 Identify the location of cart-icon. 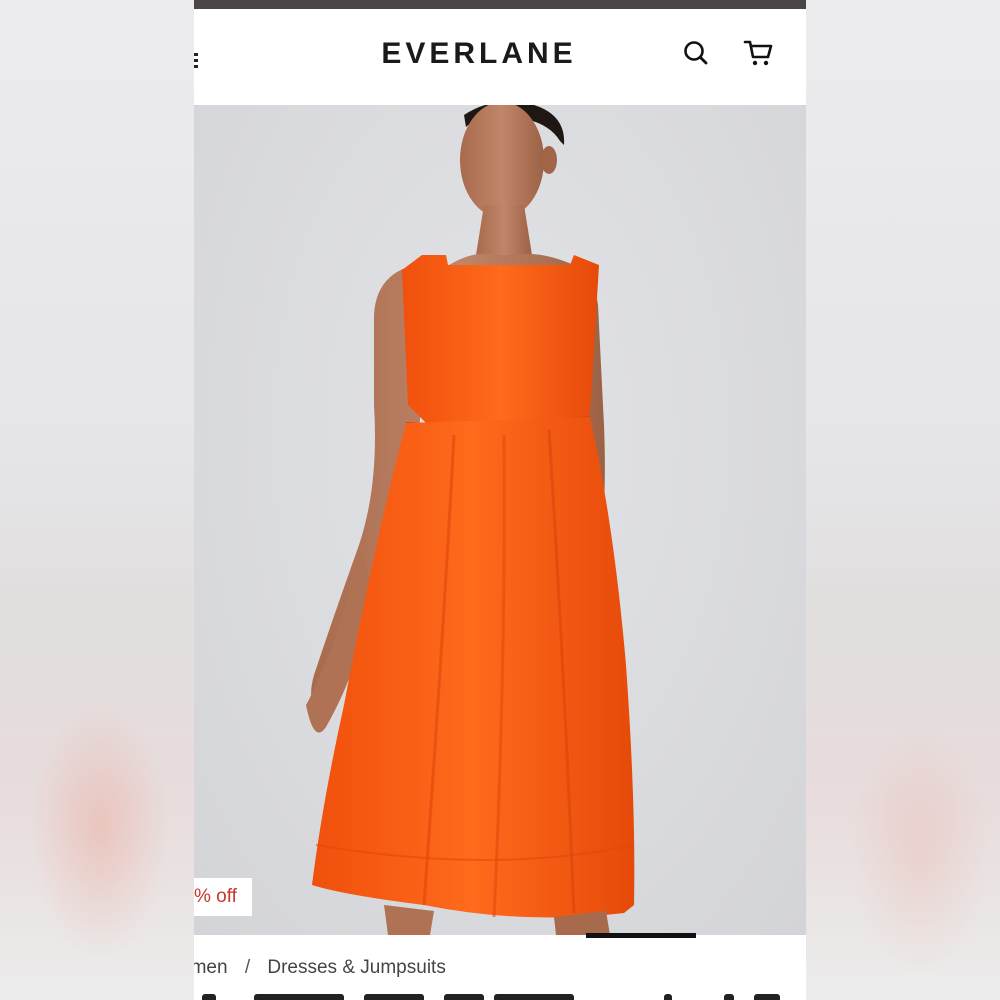
(758, 53).